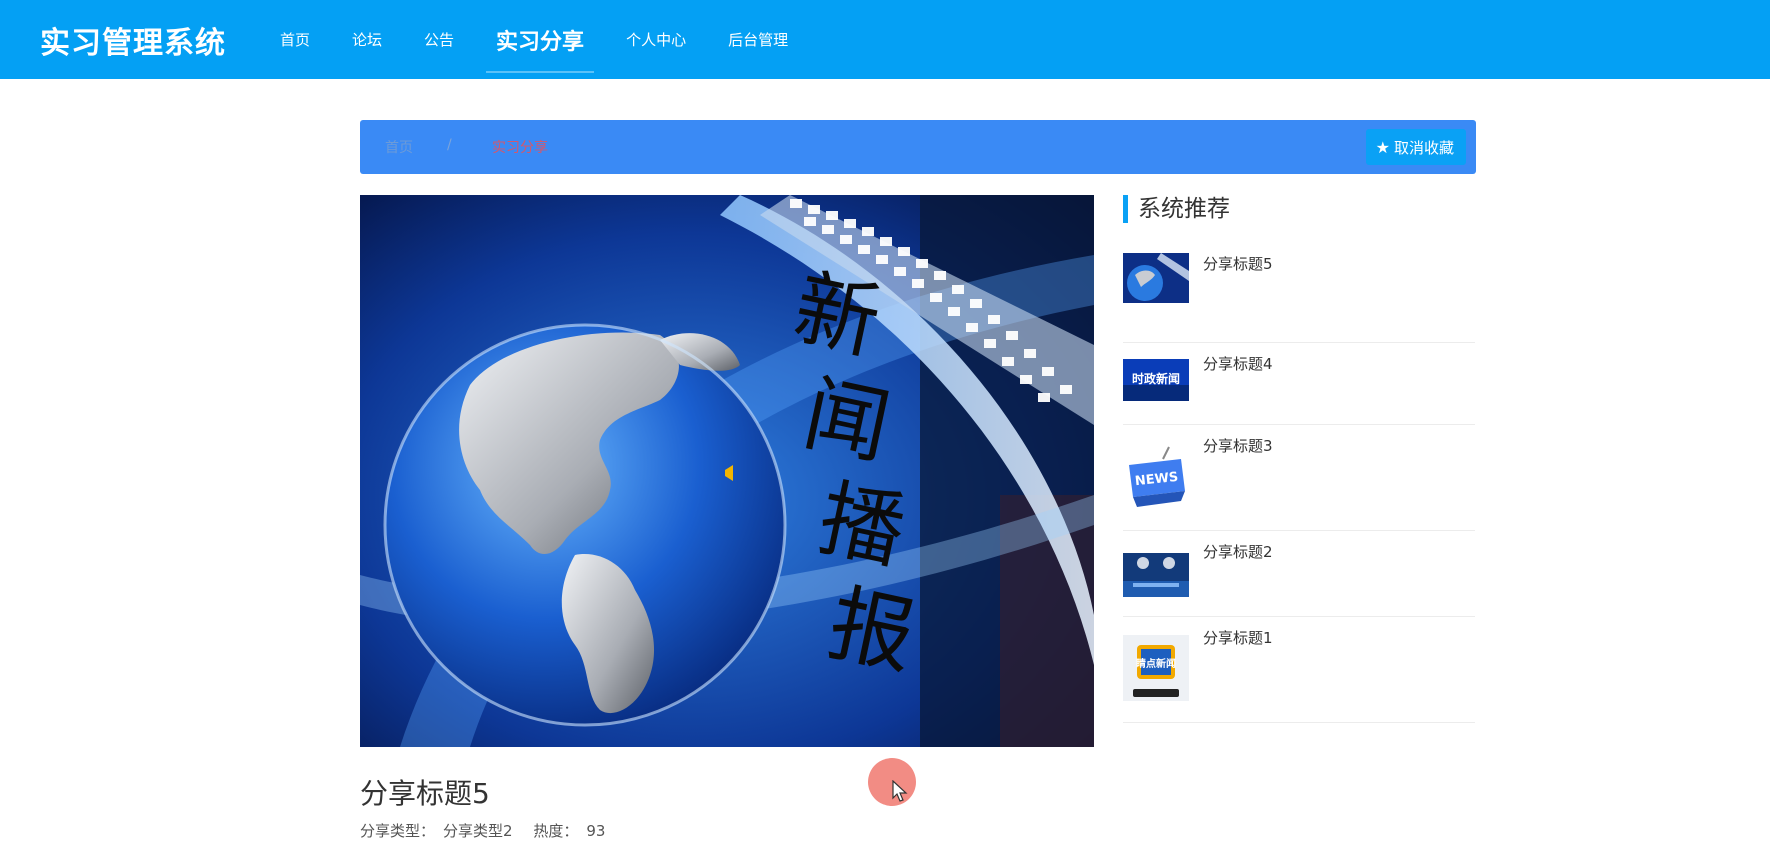 The width and height of the screenshot is (1770, 842). I want to click on nav-item-personal-center: 个人中心, so click(656, 39).